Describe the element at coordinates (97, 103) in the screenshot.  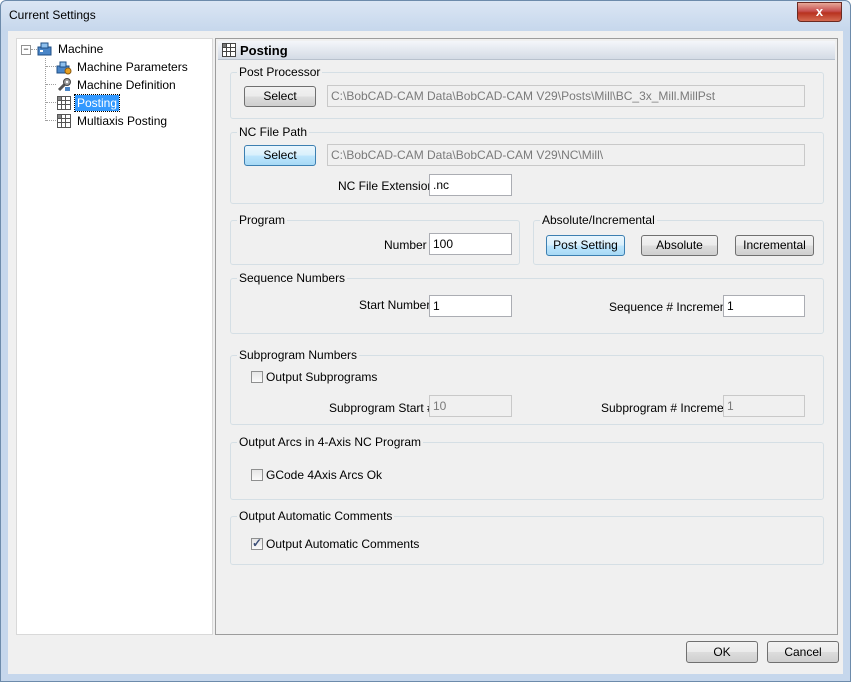
I see `tree-item-label: Posting` at that location.